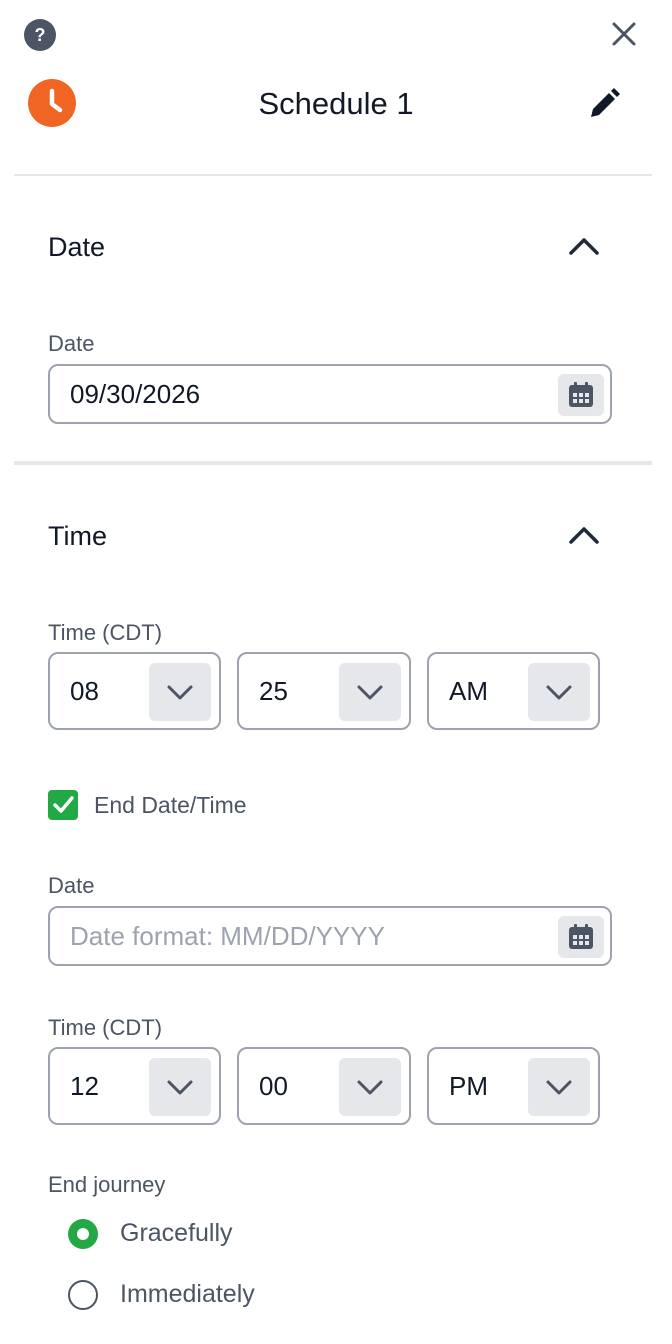  I want to click on end-hour-value: 12, so click(84, 1085).